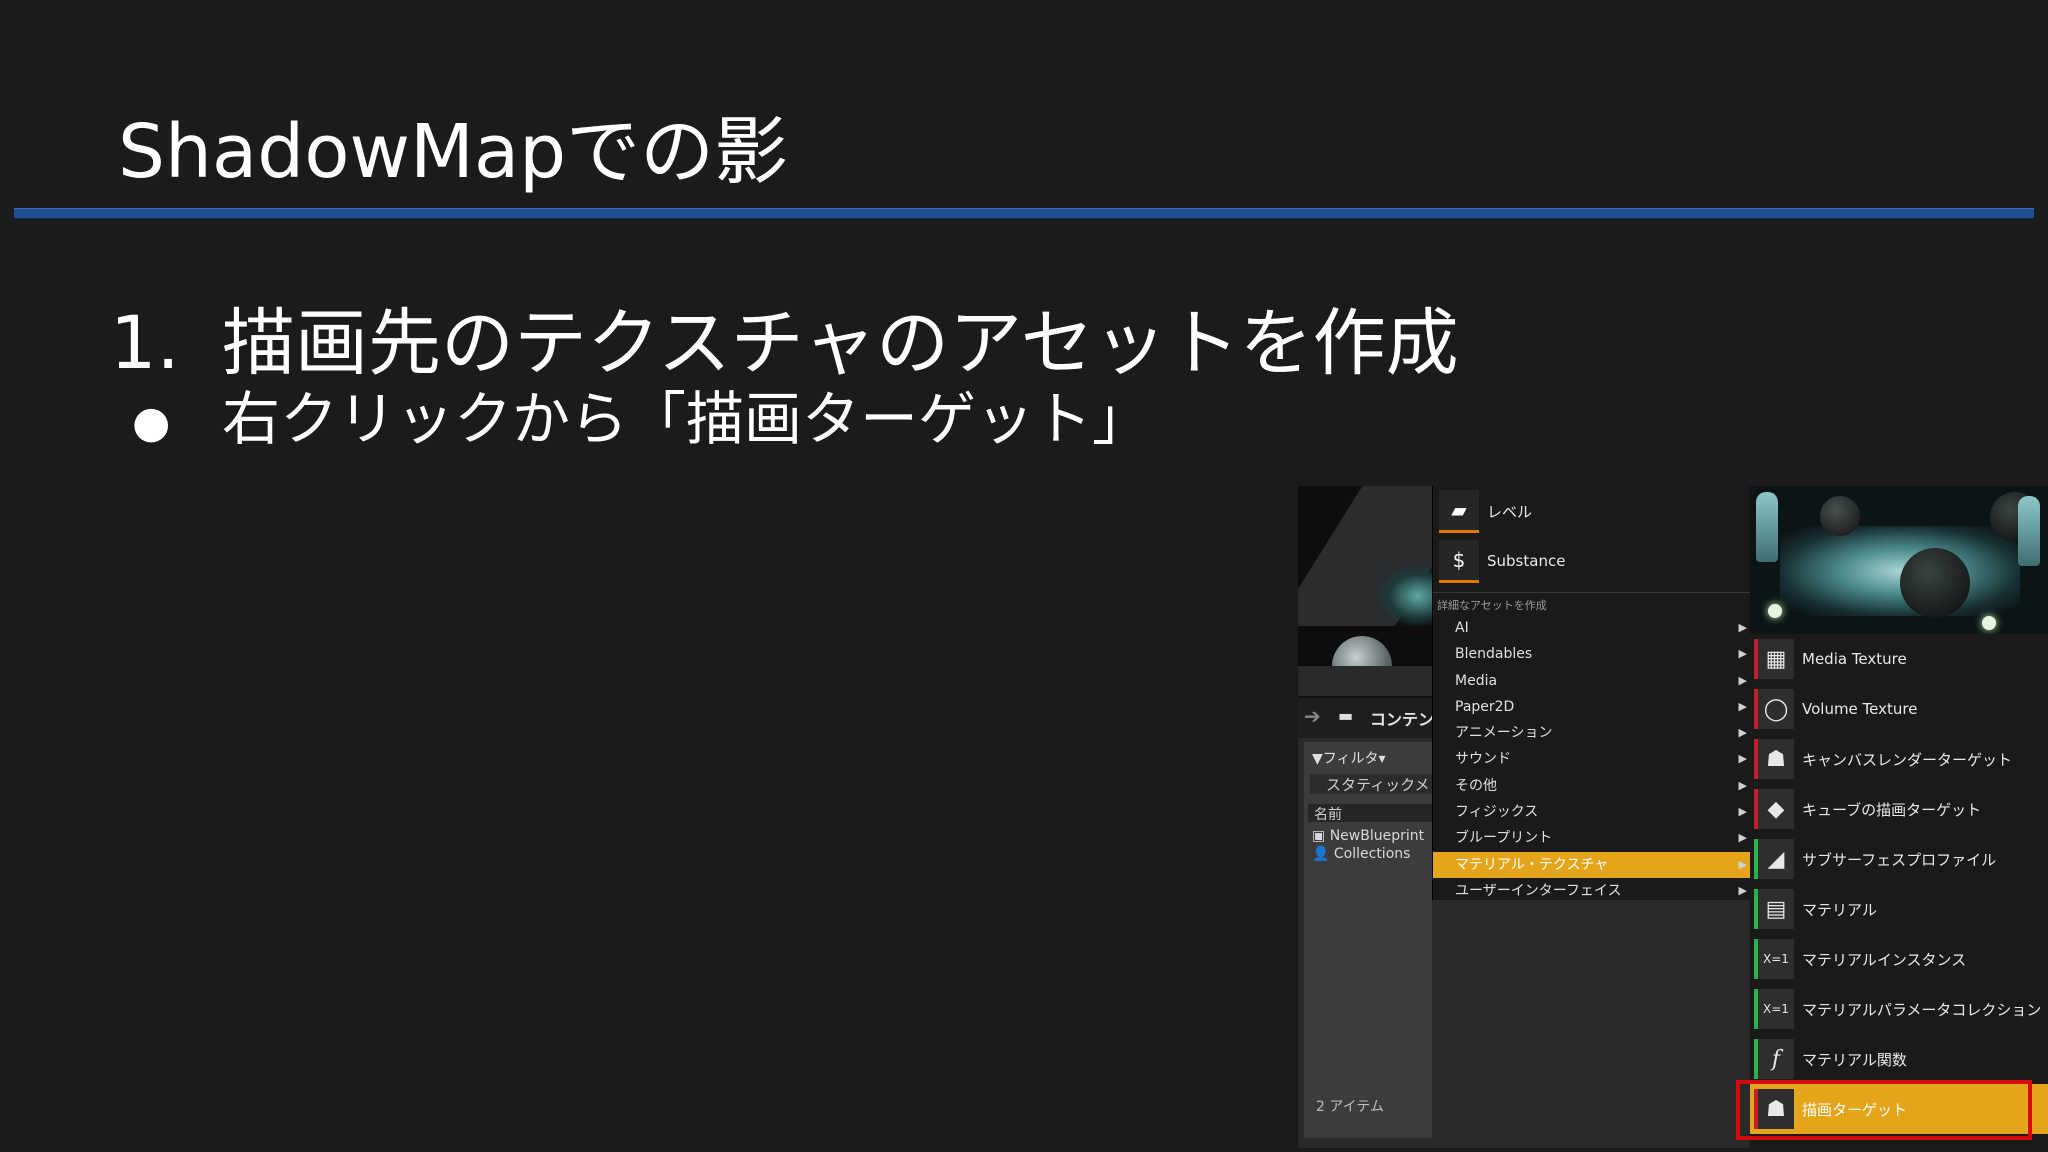 This screenshot has height=1152, width=2048. I want to click on list-item: 👤 Collections, so click(1361, 854).